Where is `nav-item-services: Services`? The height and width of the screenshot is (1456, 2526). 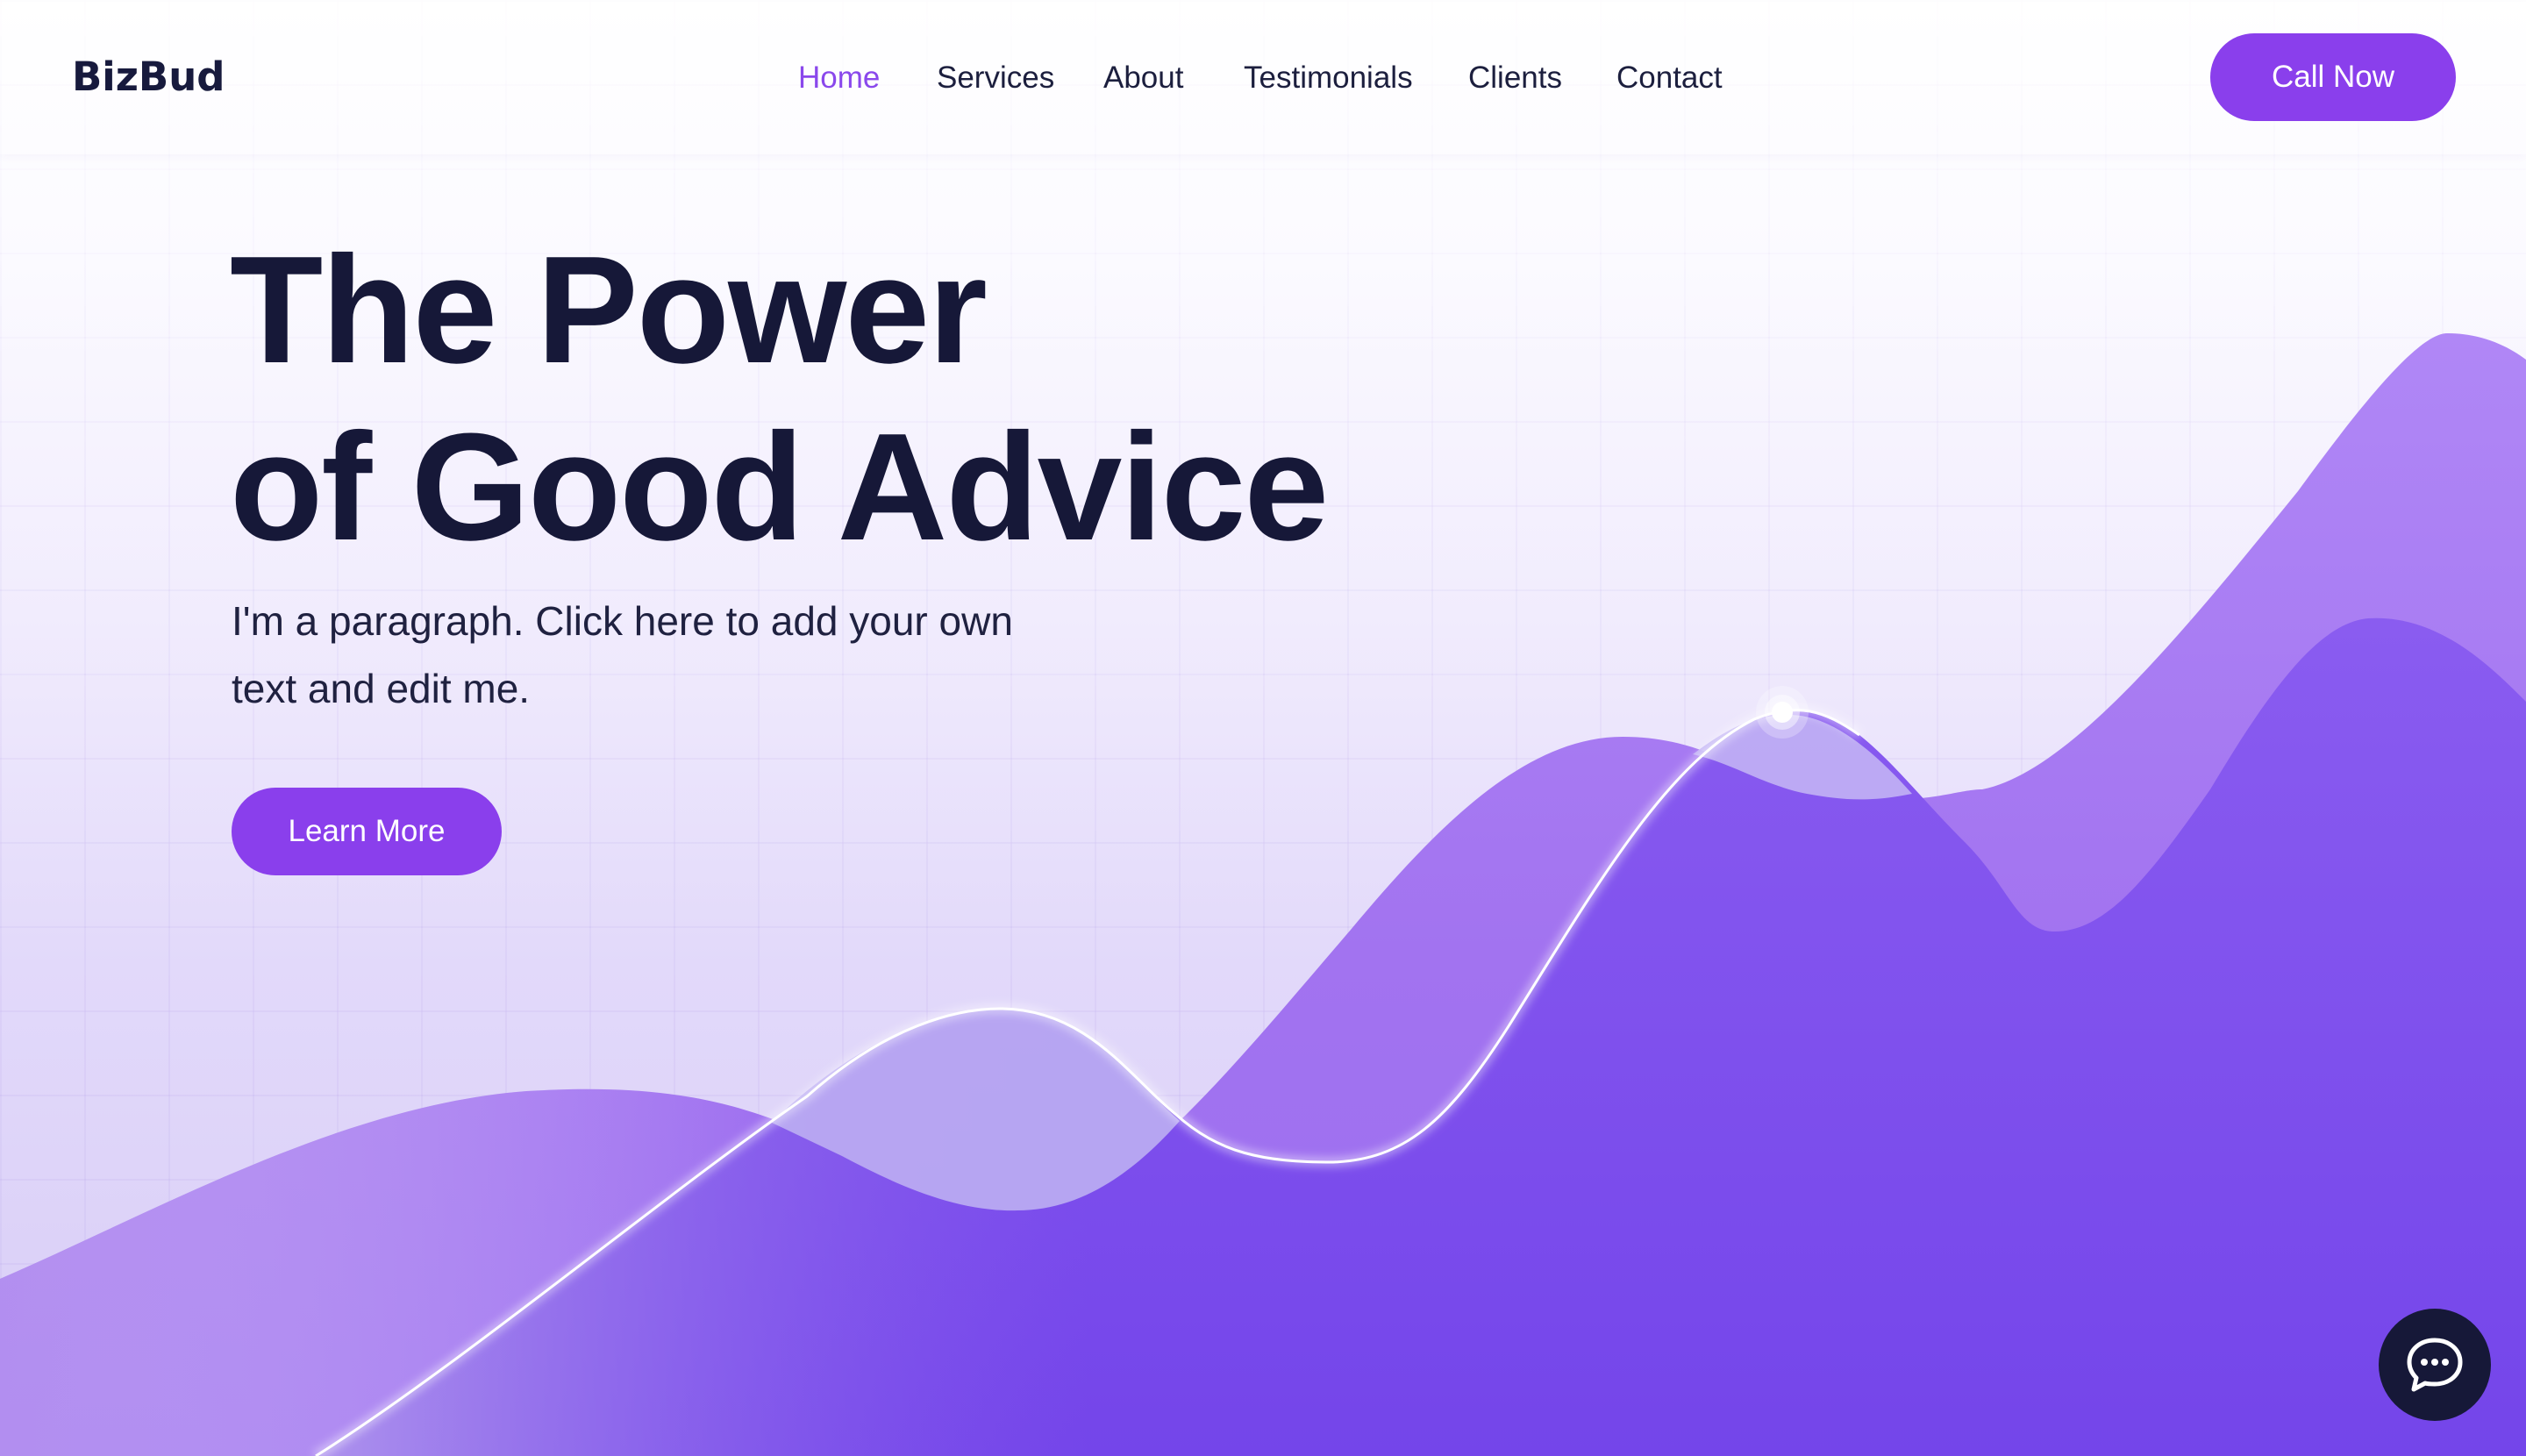
nav-item-services: Services is located at coordinates (995, 78).